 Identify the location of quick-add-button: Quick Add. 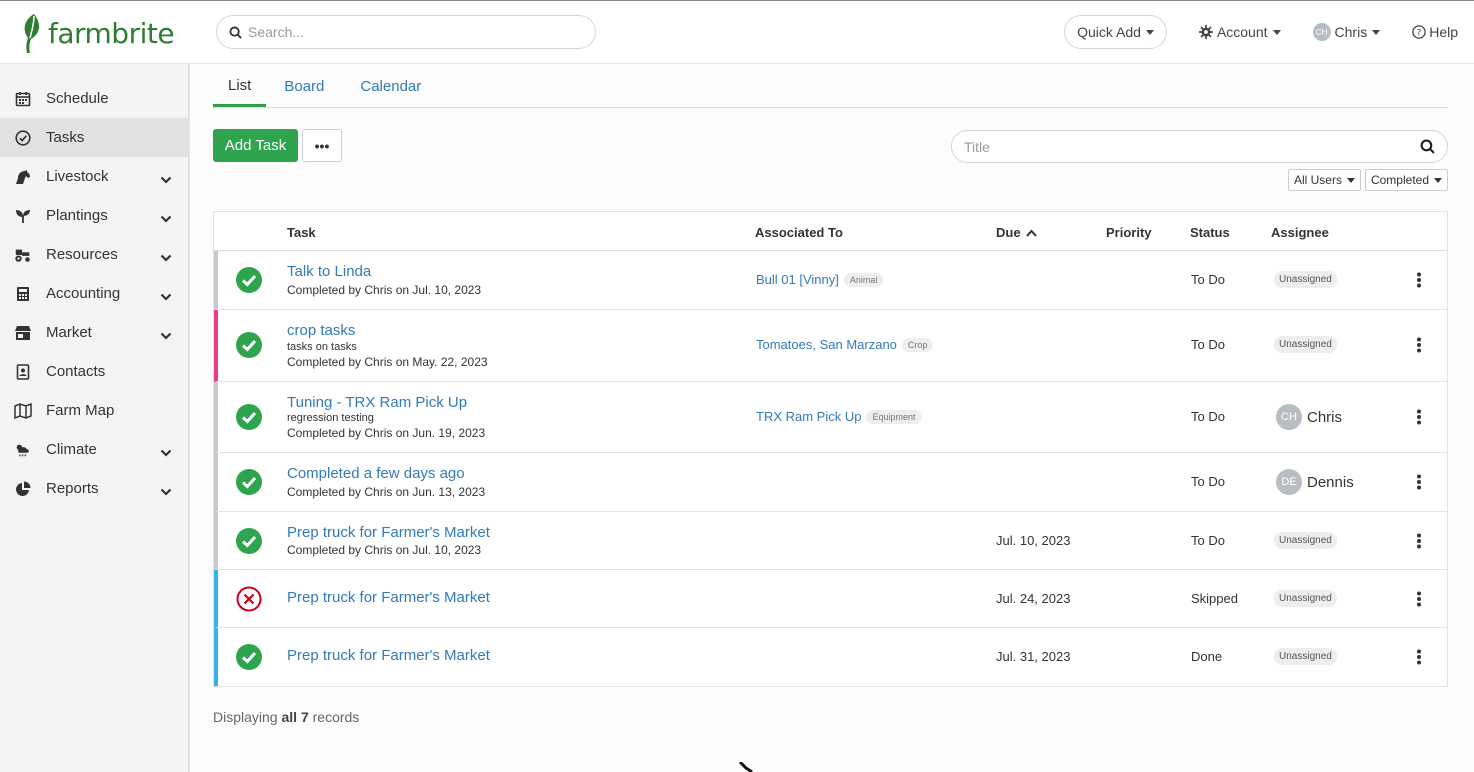
(1115, 32).